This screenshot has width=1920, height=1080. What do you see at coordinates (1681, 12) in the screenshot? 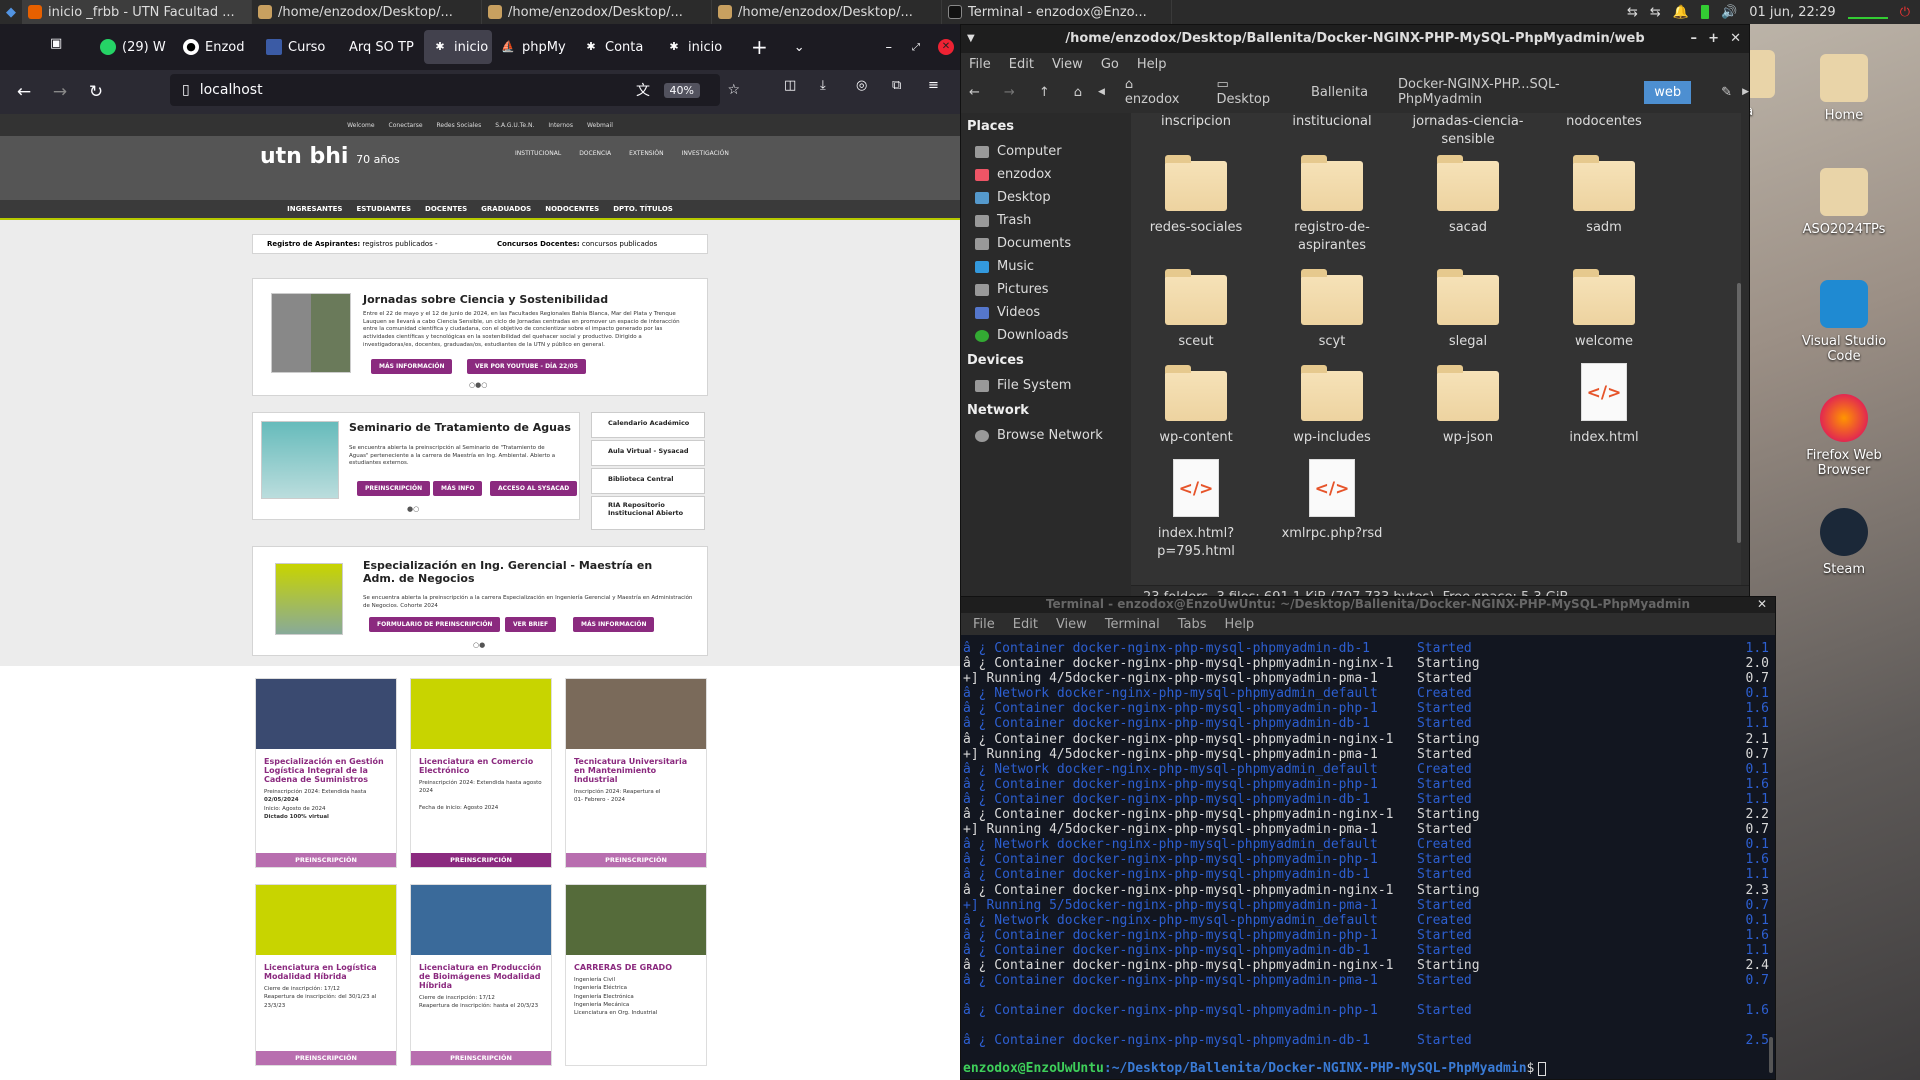
I see `notification-bell-icon: 🔔` at bounding box center [1681, 12].